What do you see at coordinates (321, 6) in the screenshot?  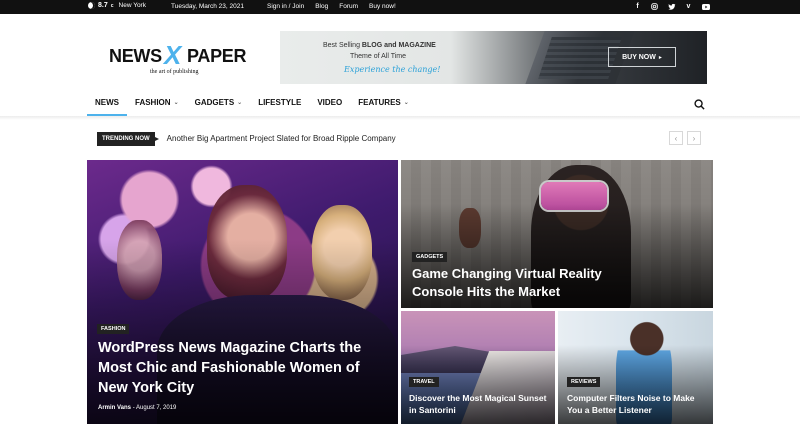 I see `blog-link: Blog` at bounding box center [321, 6].